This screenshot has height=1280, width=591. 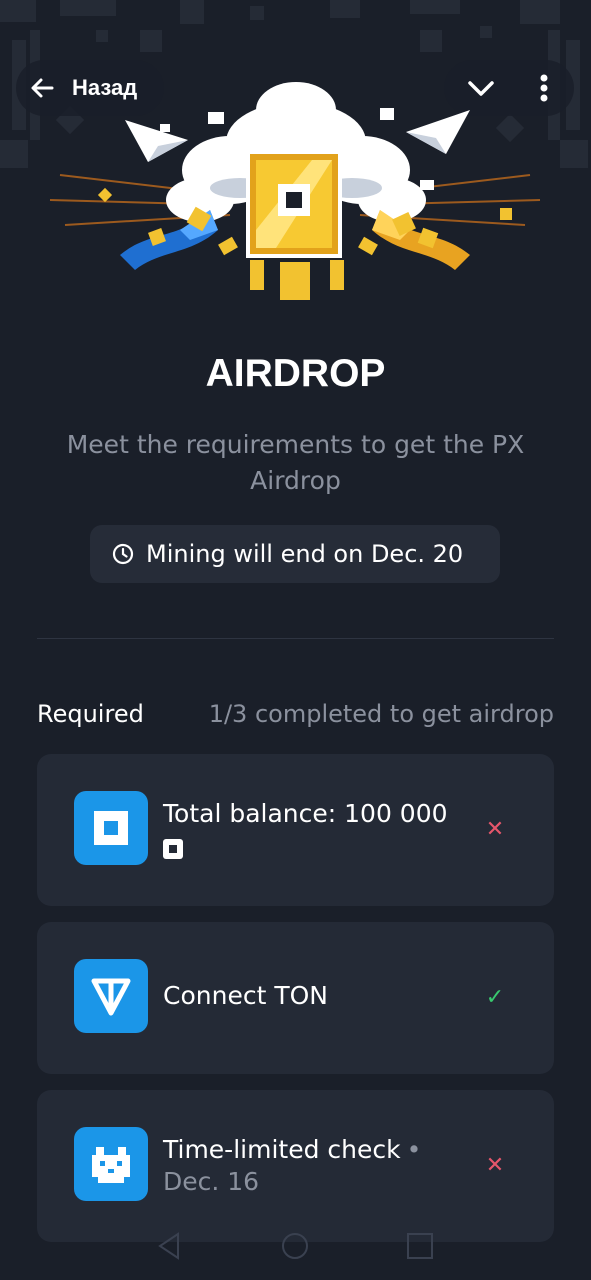 I want to click on requirement-card-connect-ton: Connect TON ✓, so click(x=295, y=998).